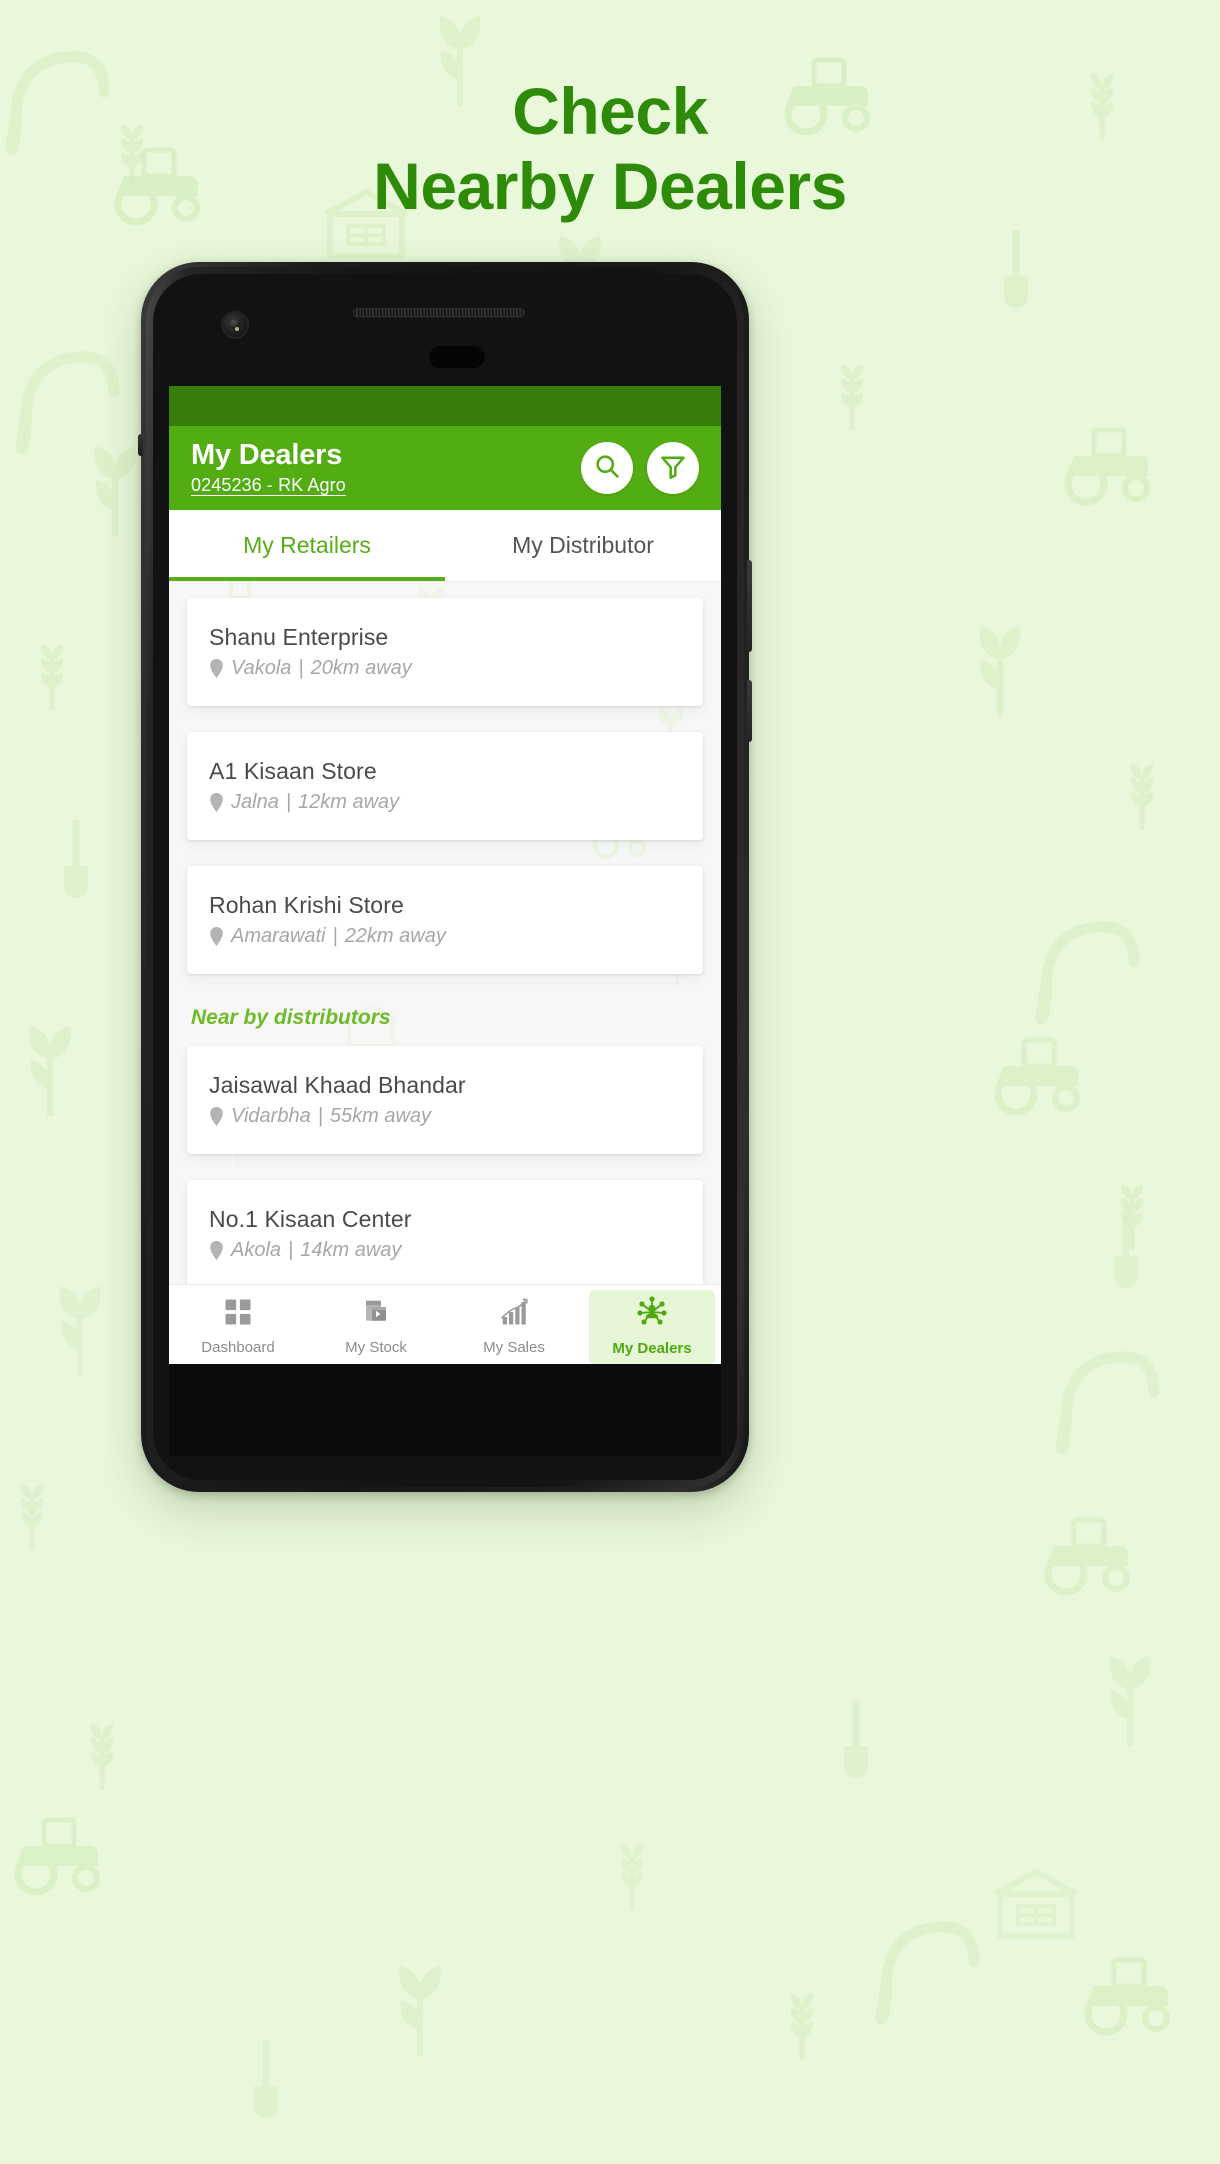 The image size is (1220, 2164). I want to click on filter-button, so click(673, 468).